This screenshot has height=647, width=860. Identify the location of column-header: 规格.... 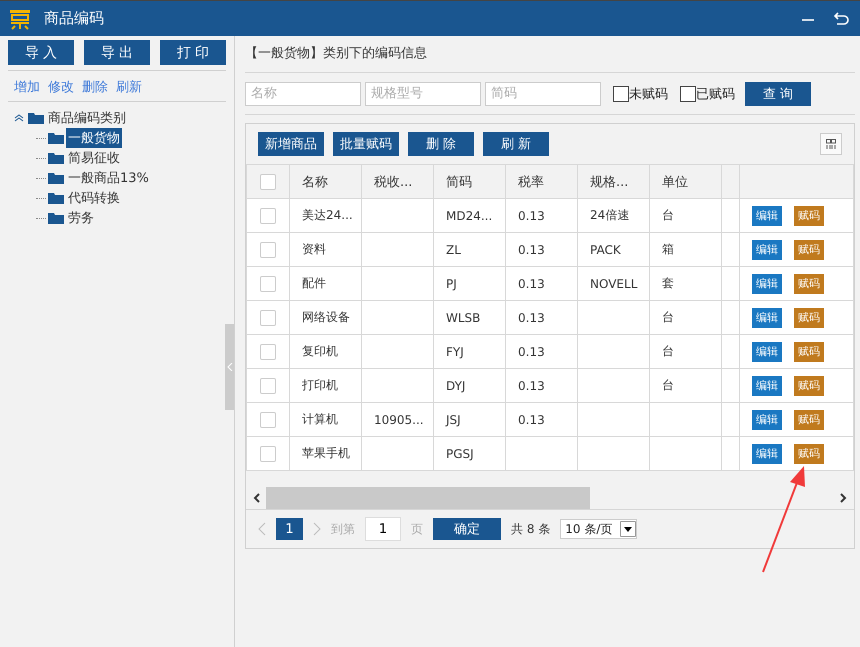
(614, 181).